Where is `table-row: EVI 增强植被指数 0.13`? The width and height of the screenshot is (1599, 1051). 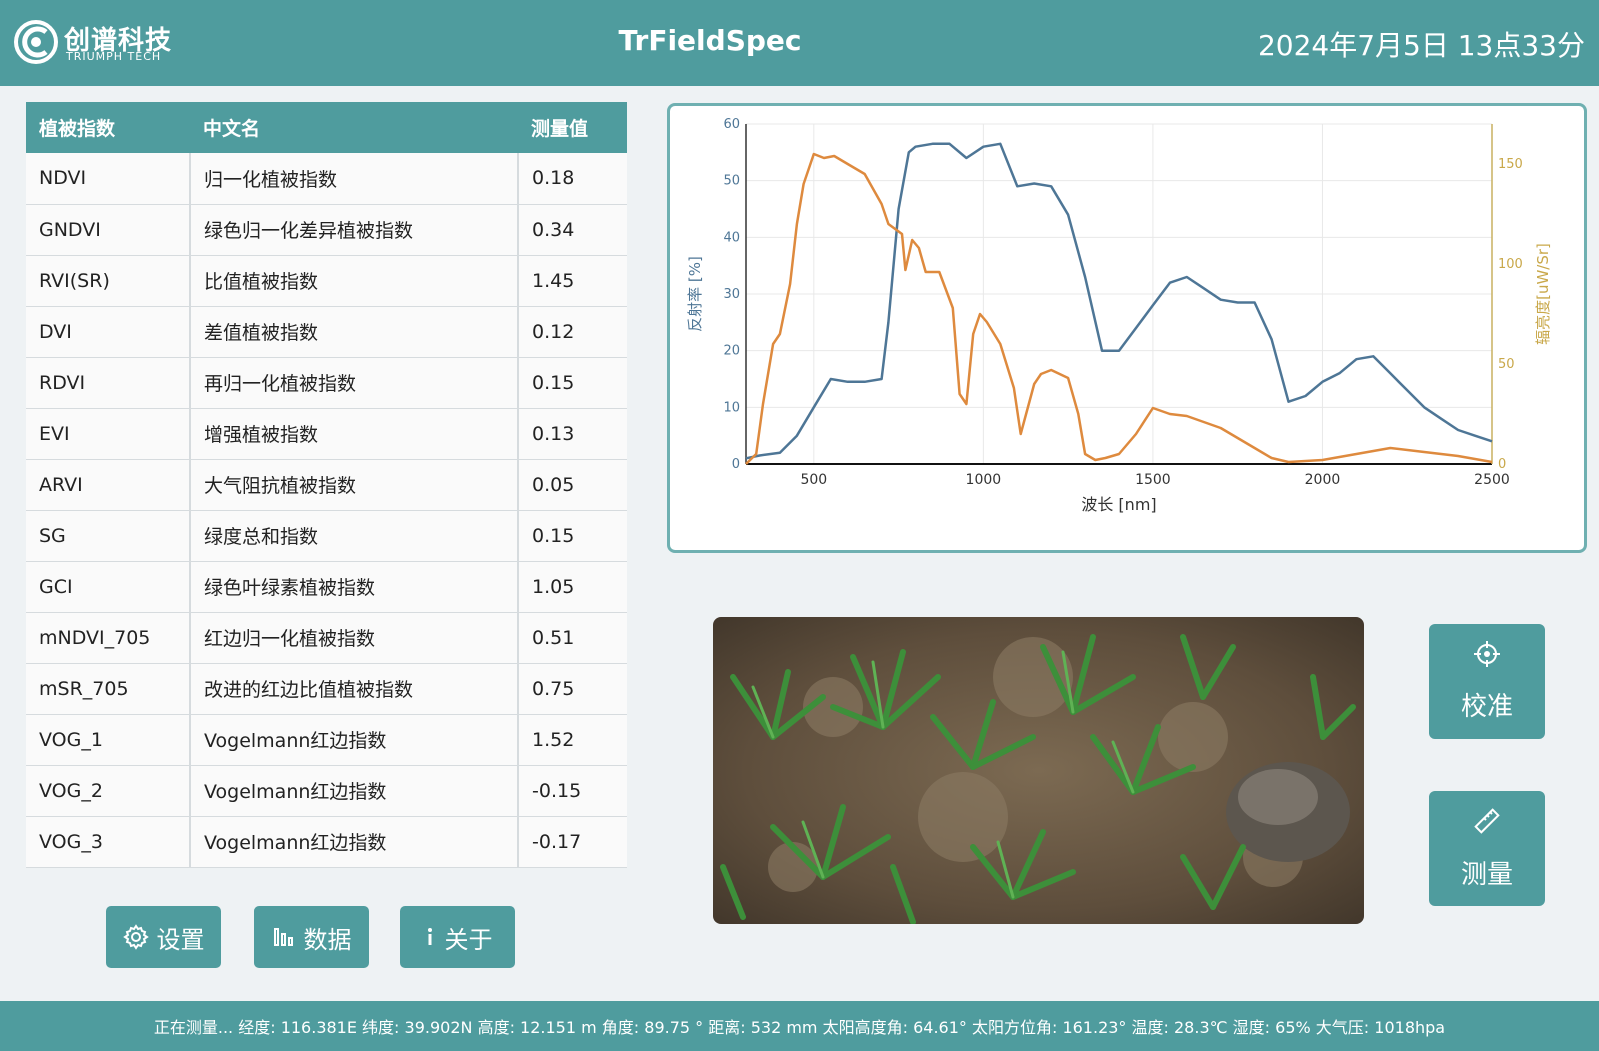 table-row: EVI 增强植被指数 0.13 is located at coordinates (326, 434).